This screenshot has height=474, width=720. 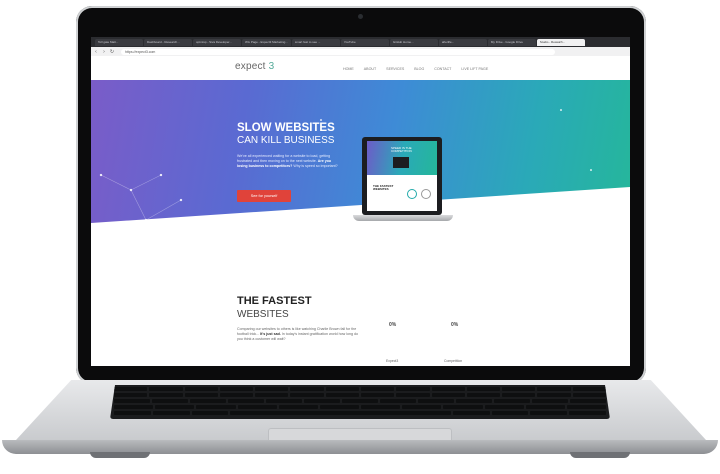 I want to click on section-title: THE FASTEST, so click(x=274, y=301).